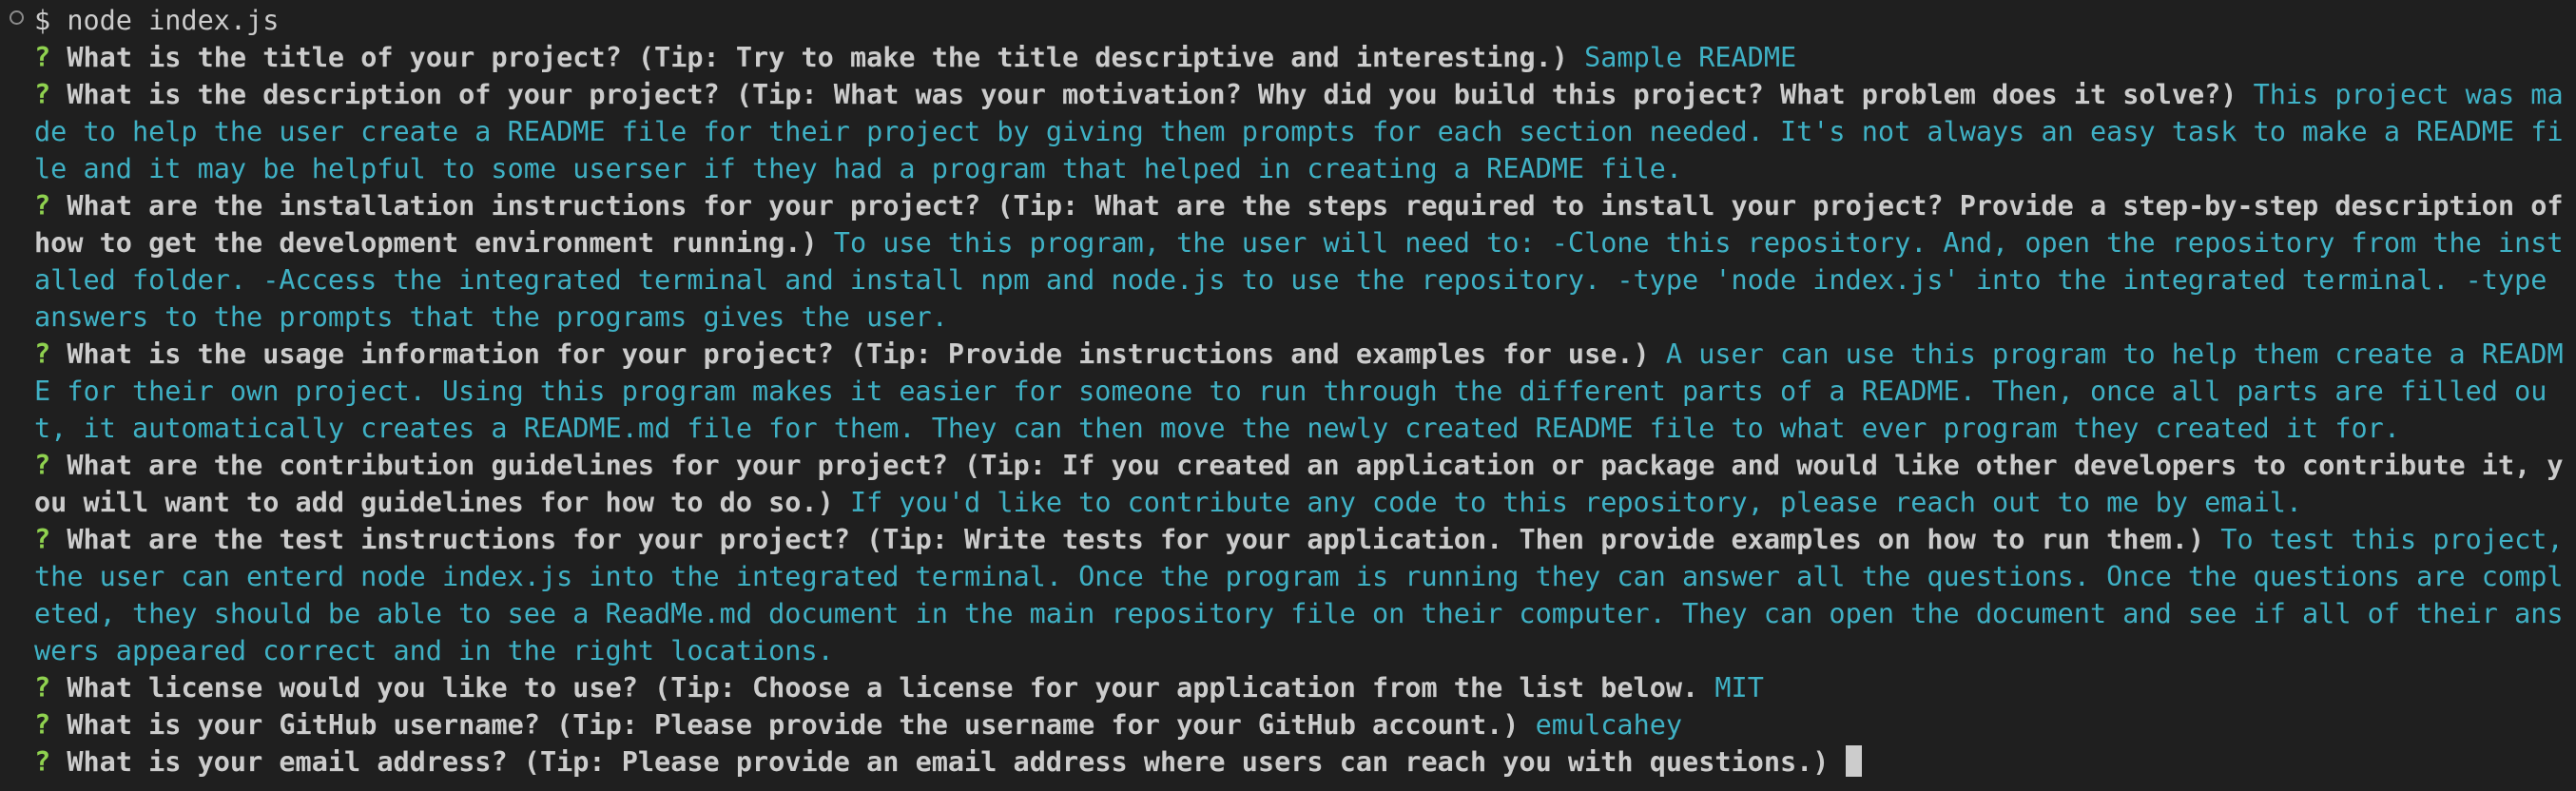  Describe the element at coordinates (1609, 725) in the screenshot. I see `prompt-answer: emulcahey` at that location.